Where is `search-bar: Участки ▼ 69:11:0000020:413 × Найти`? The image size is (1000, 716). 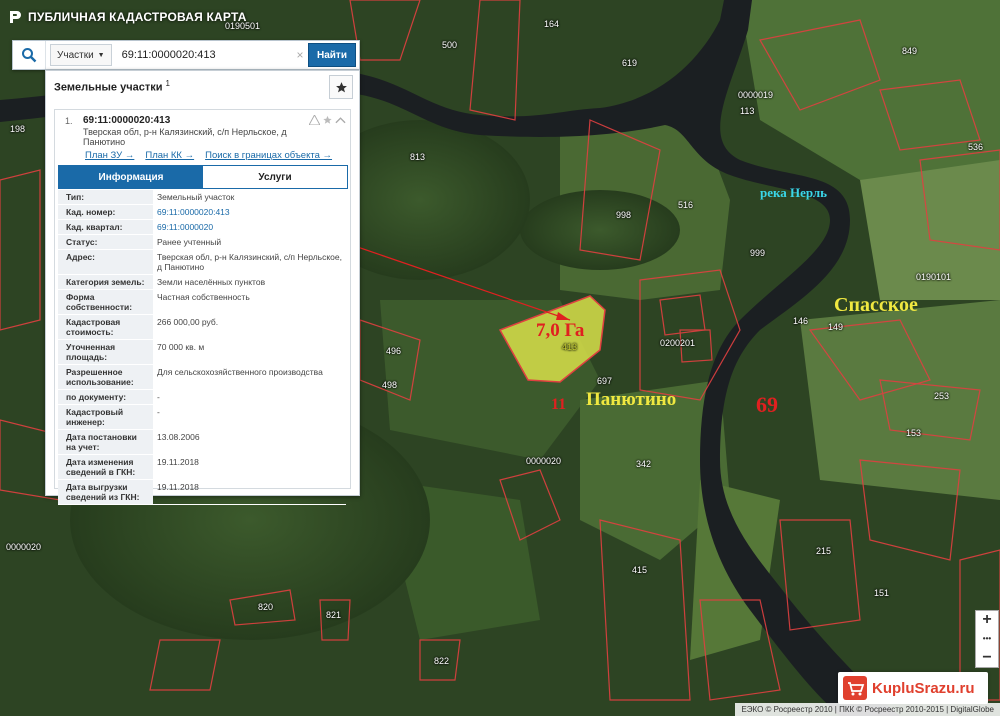 search-bar: Участки ▼ 69:11:0000020:413 × Найти is located at coordinates (186, 55).